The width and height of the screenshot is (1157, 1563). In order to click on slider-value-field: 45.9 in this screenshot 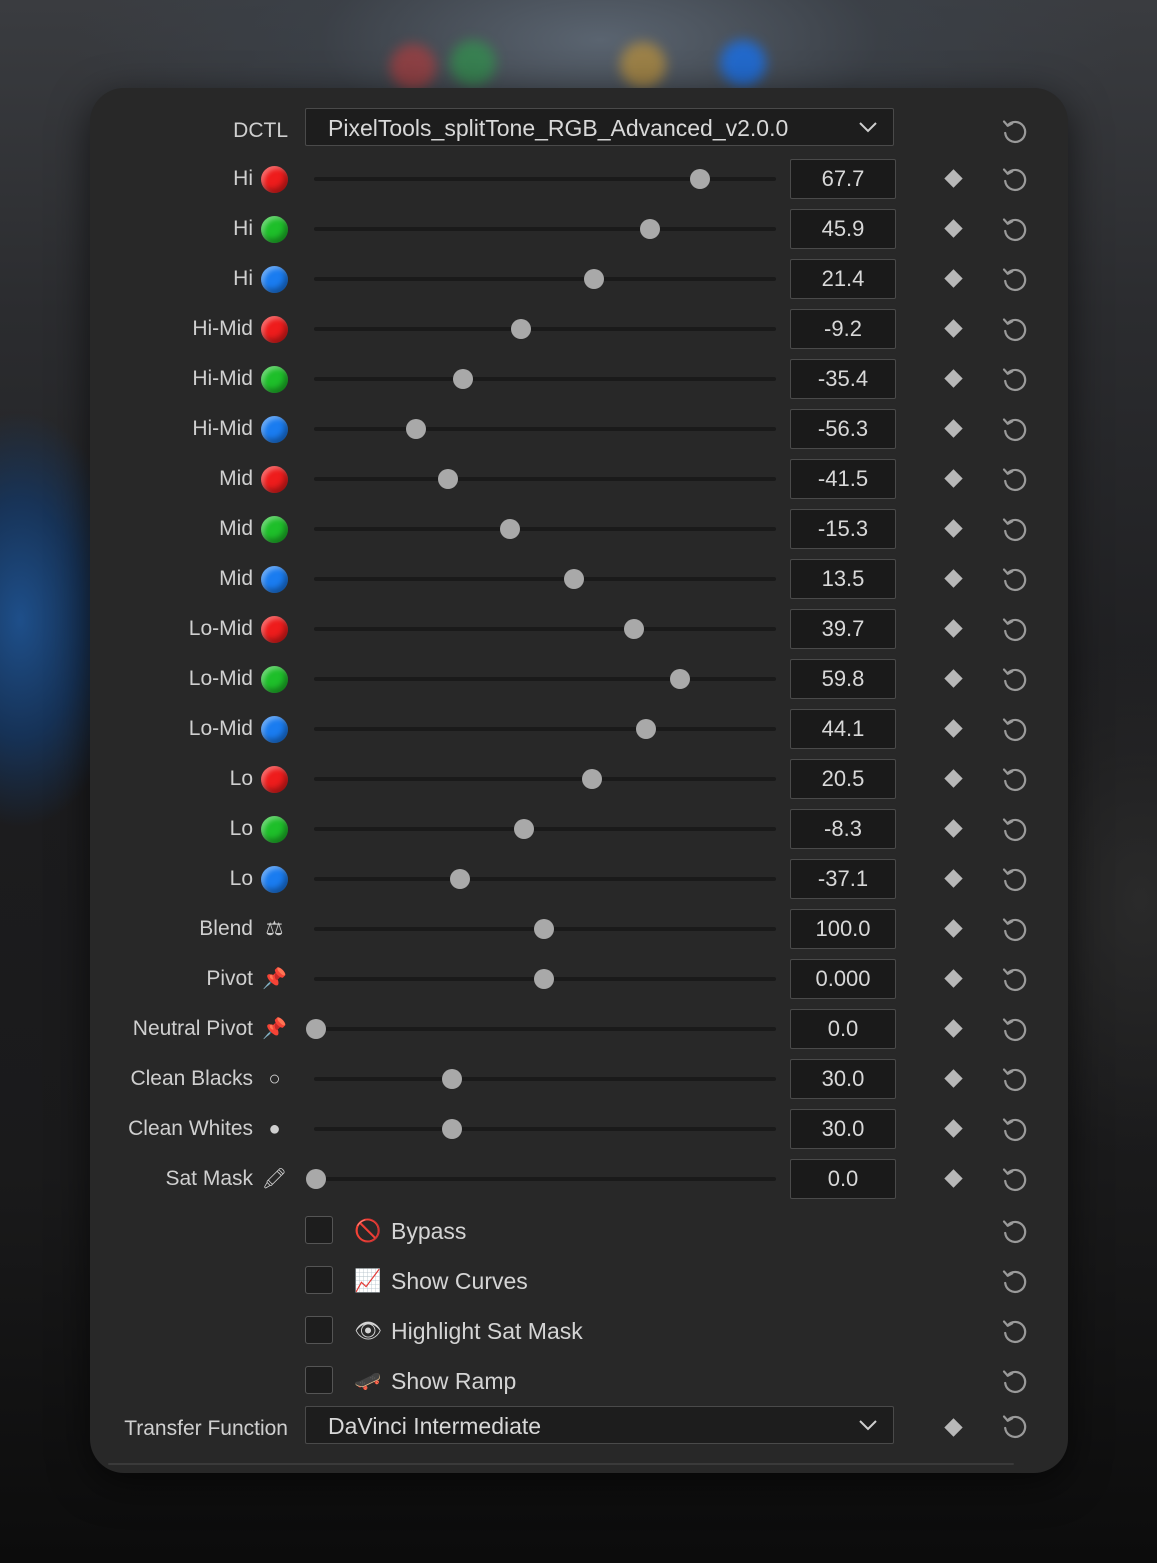, I will do `click(843, 229)`.